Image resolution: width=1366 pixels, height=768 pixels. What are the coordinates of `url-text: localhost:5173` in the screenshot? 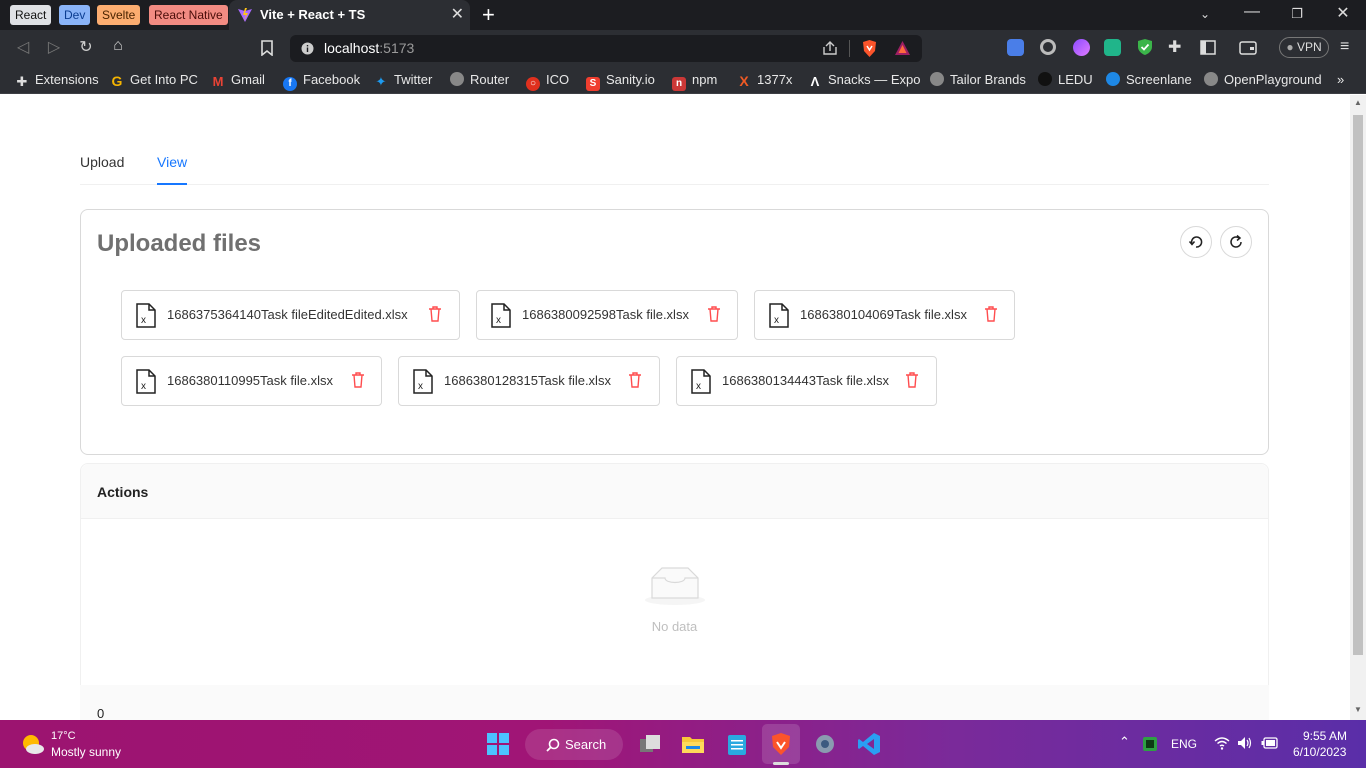 It's located at (369, 48).